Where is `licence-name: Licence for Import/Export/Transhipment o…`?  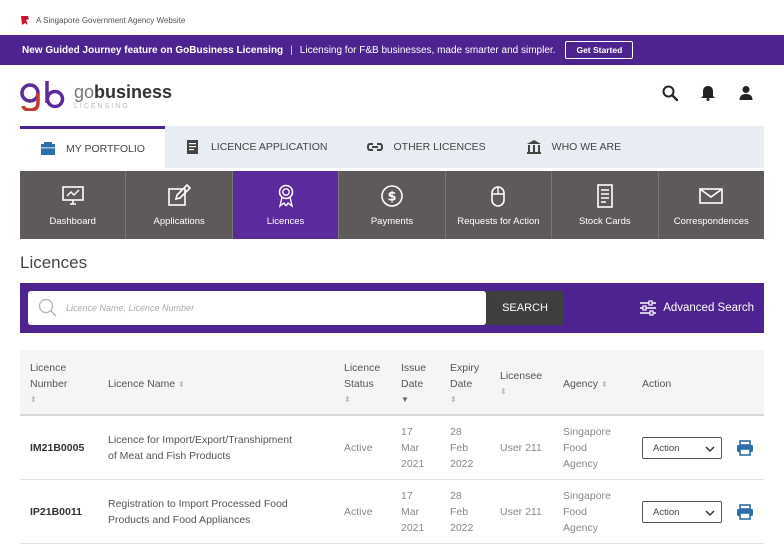
licence-name: Licence for Import/Export/Transhipment o… is located at coordinates (200, 448).